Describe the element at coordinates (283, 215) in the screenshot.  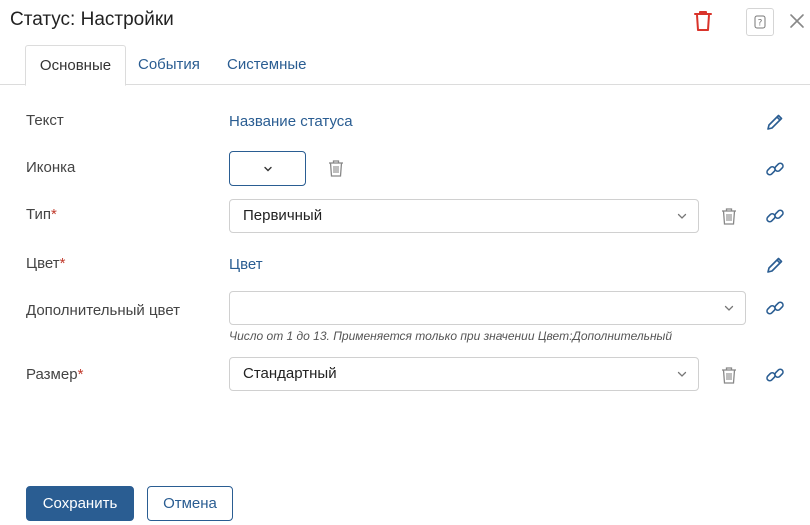
I see `type-select-value: Первичный` at that location.